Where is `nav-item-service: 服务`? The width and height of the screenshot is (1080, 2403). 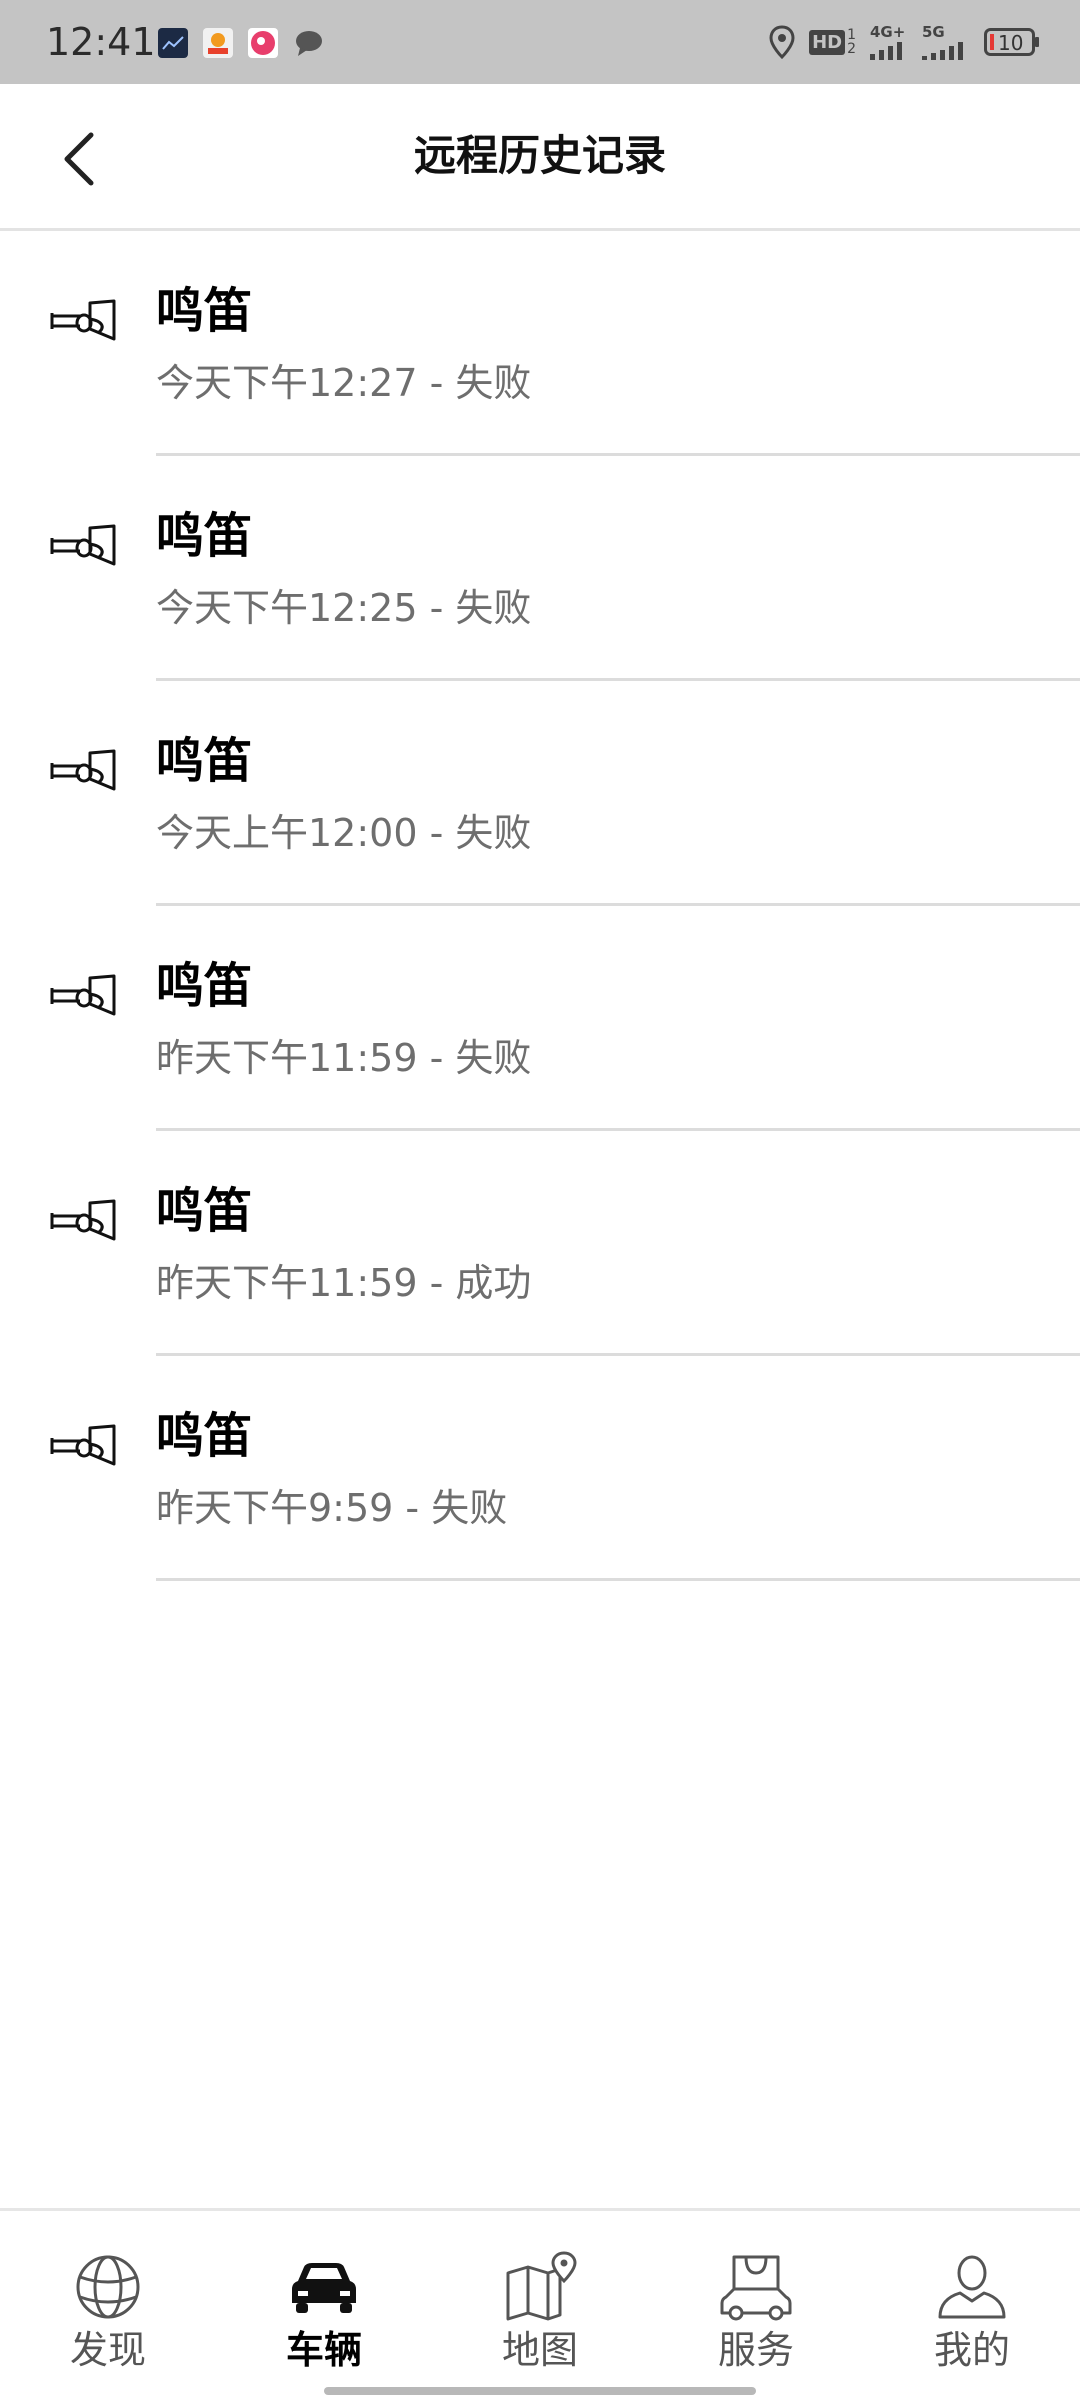 nav-item-service: 服务 is located at coordinates (756, 2307).